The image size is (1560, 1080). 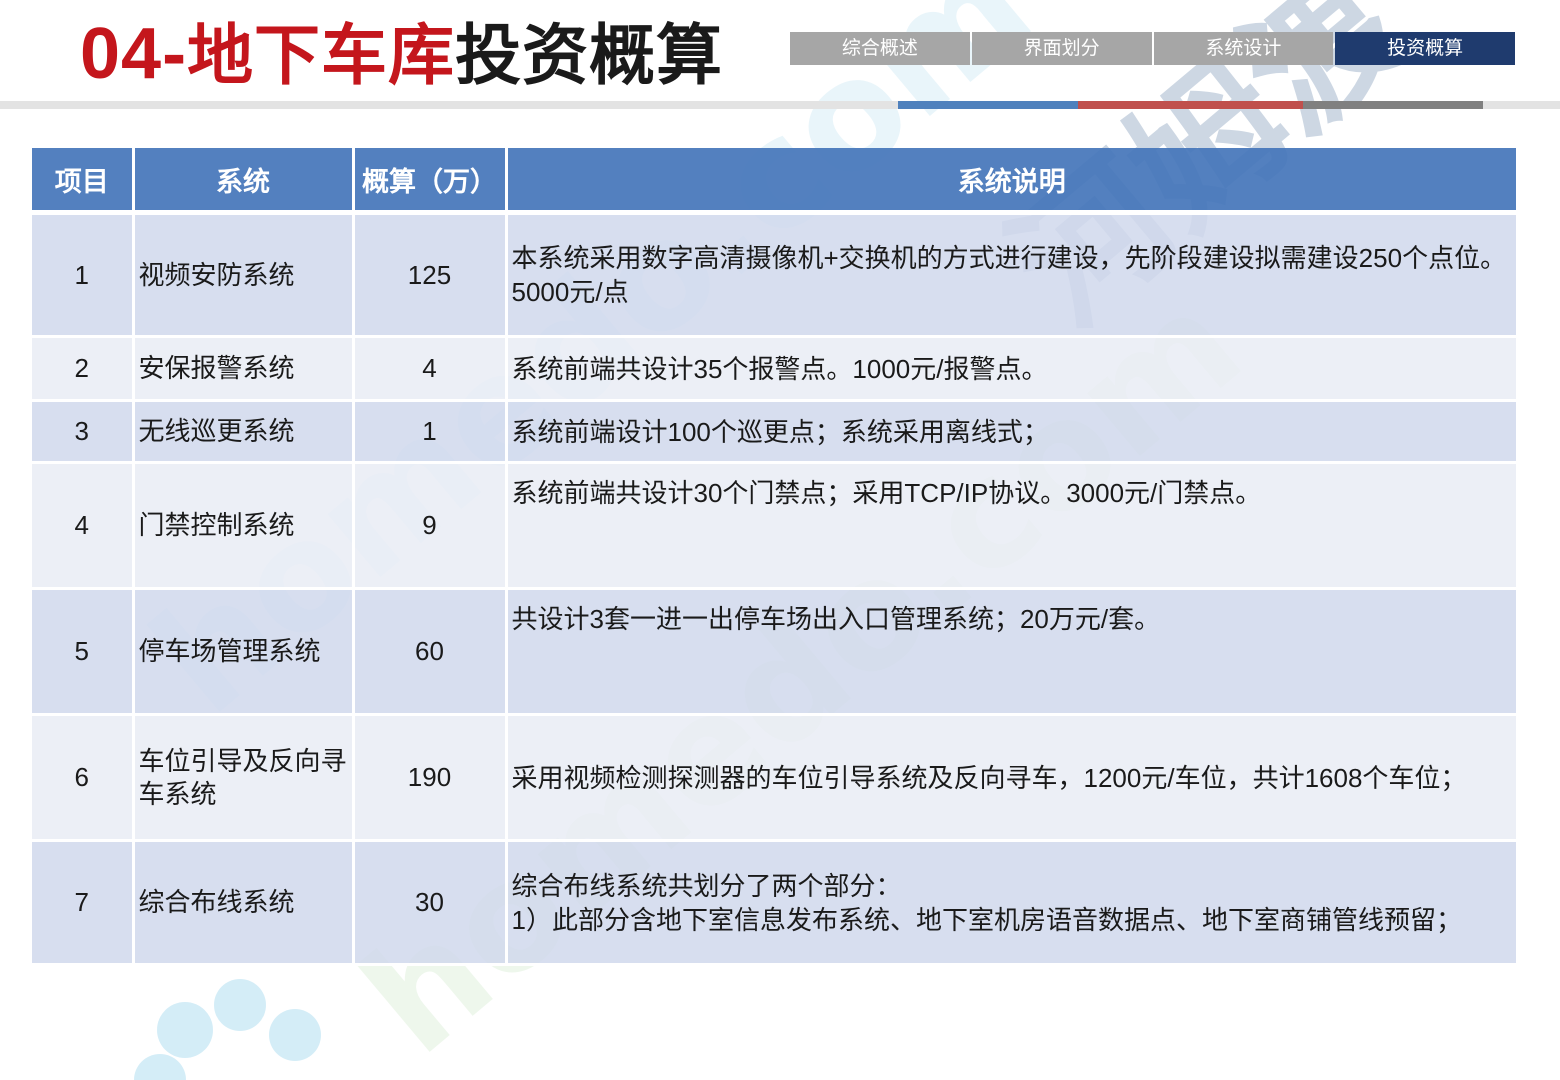 I want to click on cell-index: 2, so click(x=83, y=369).